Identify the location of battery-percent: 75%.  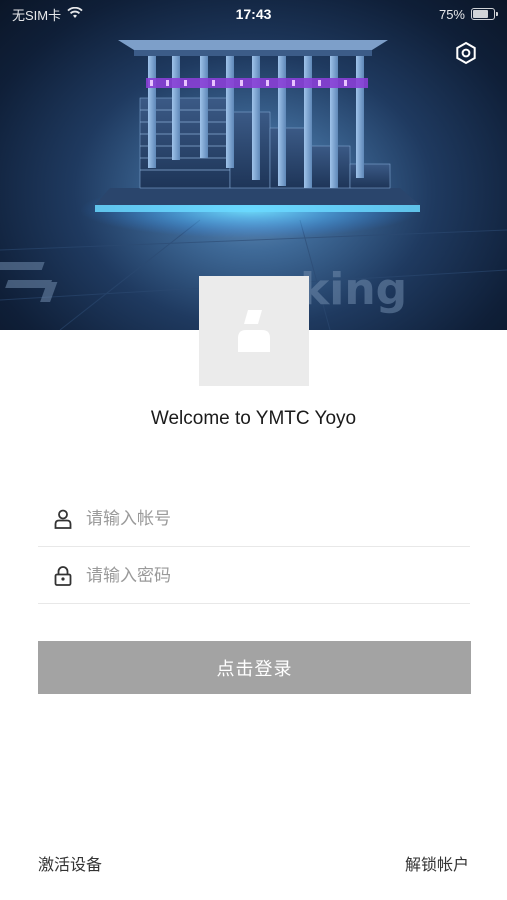
(451, 14).